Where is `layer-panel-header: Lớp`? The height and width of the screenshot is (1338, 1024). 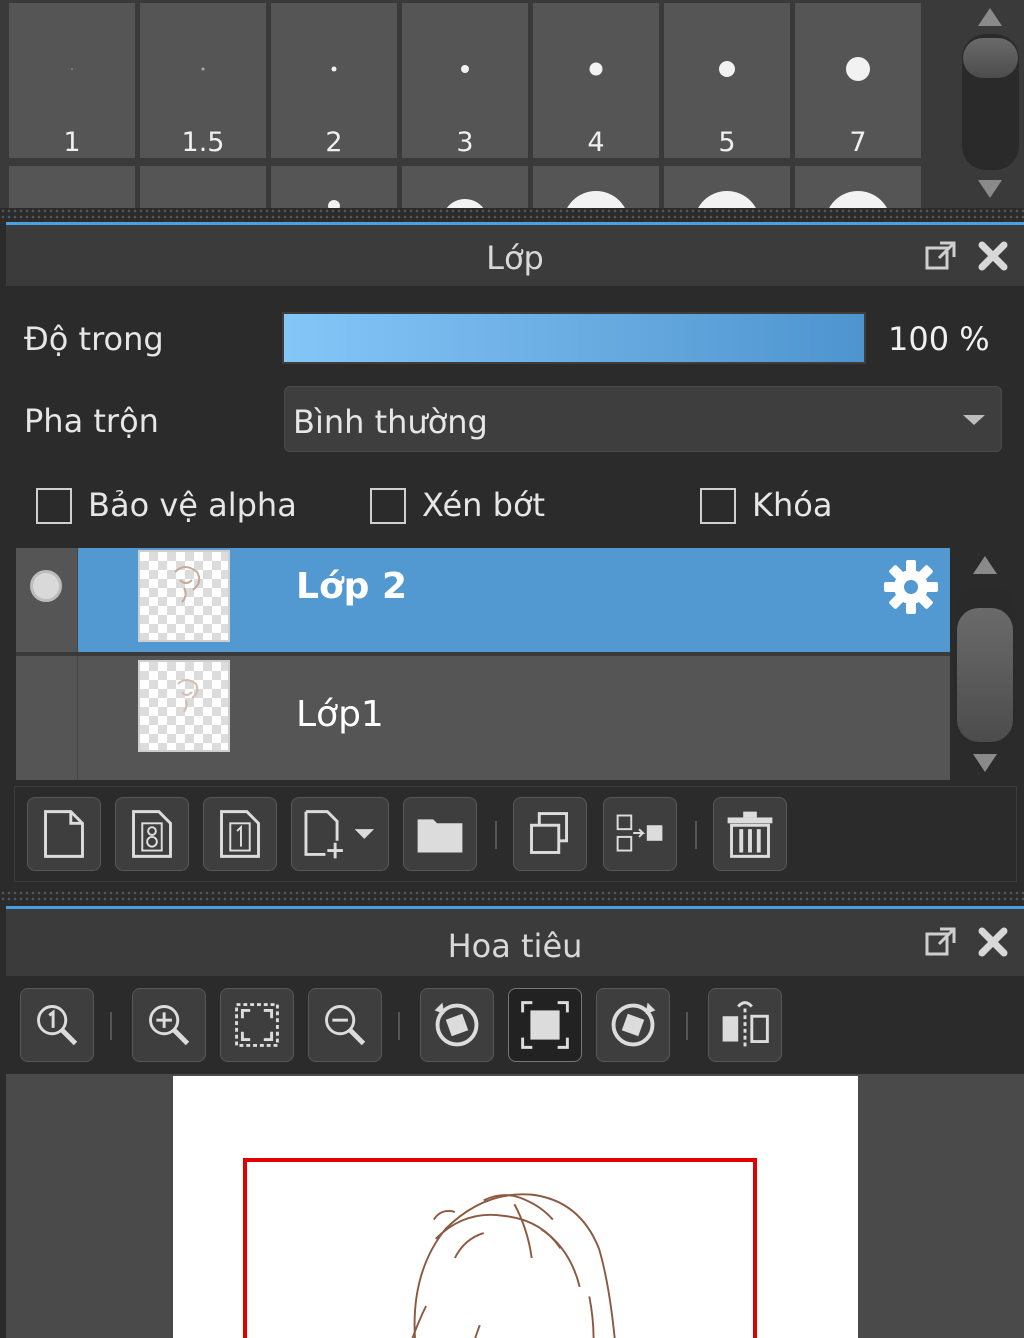
layer-panel-header: Lớp is located at coordinates (515, 254).